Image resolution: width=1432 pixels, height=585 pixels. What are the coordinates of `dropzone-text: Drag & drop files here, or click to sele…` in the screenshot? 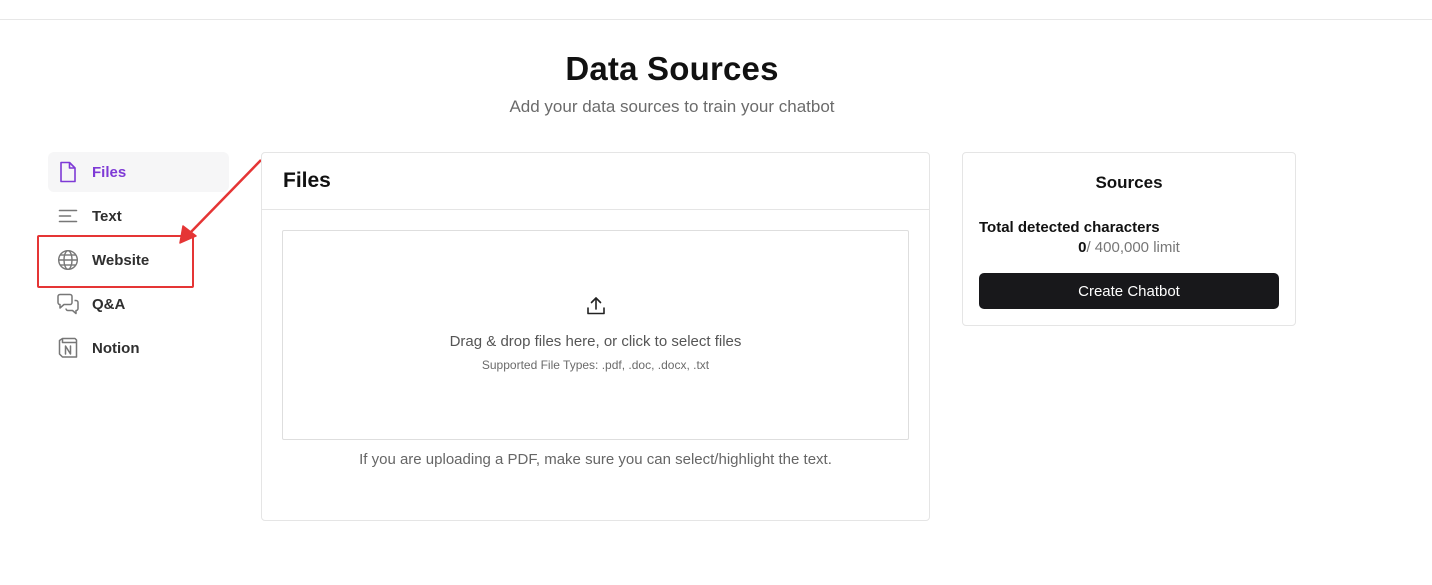 It's located at (595, 341).